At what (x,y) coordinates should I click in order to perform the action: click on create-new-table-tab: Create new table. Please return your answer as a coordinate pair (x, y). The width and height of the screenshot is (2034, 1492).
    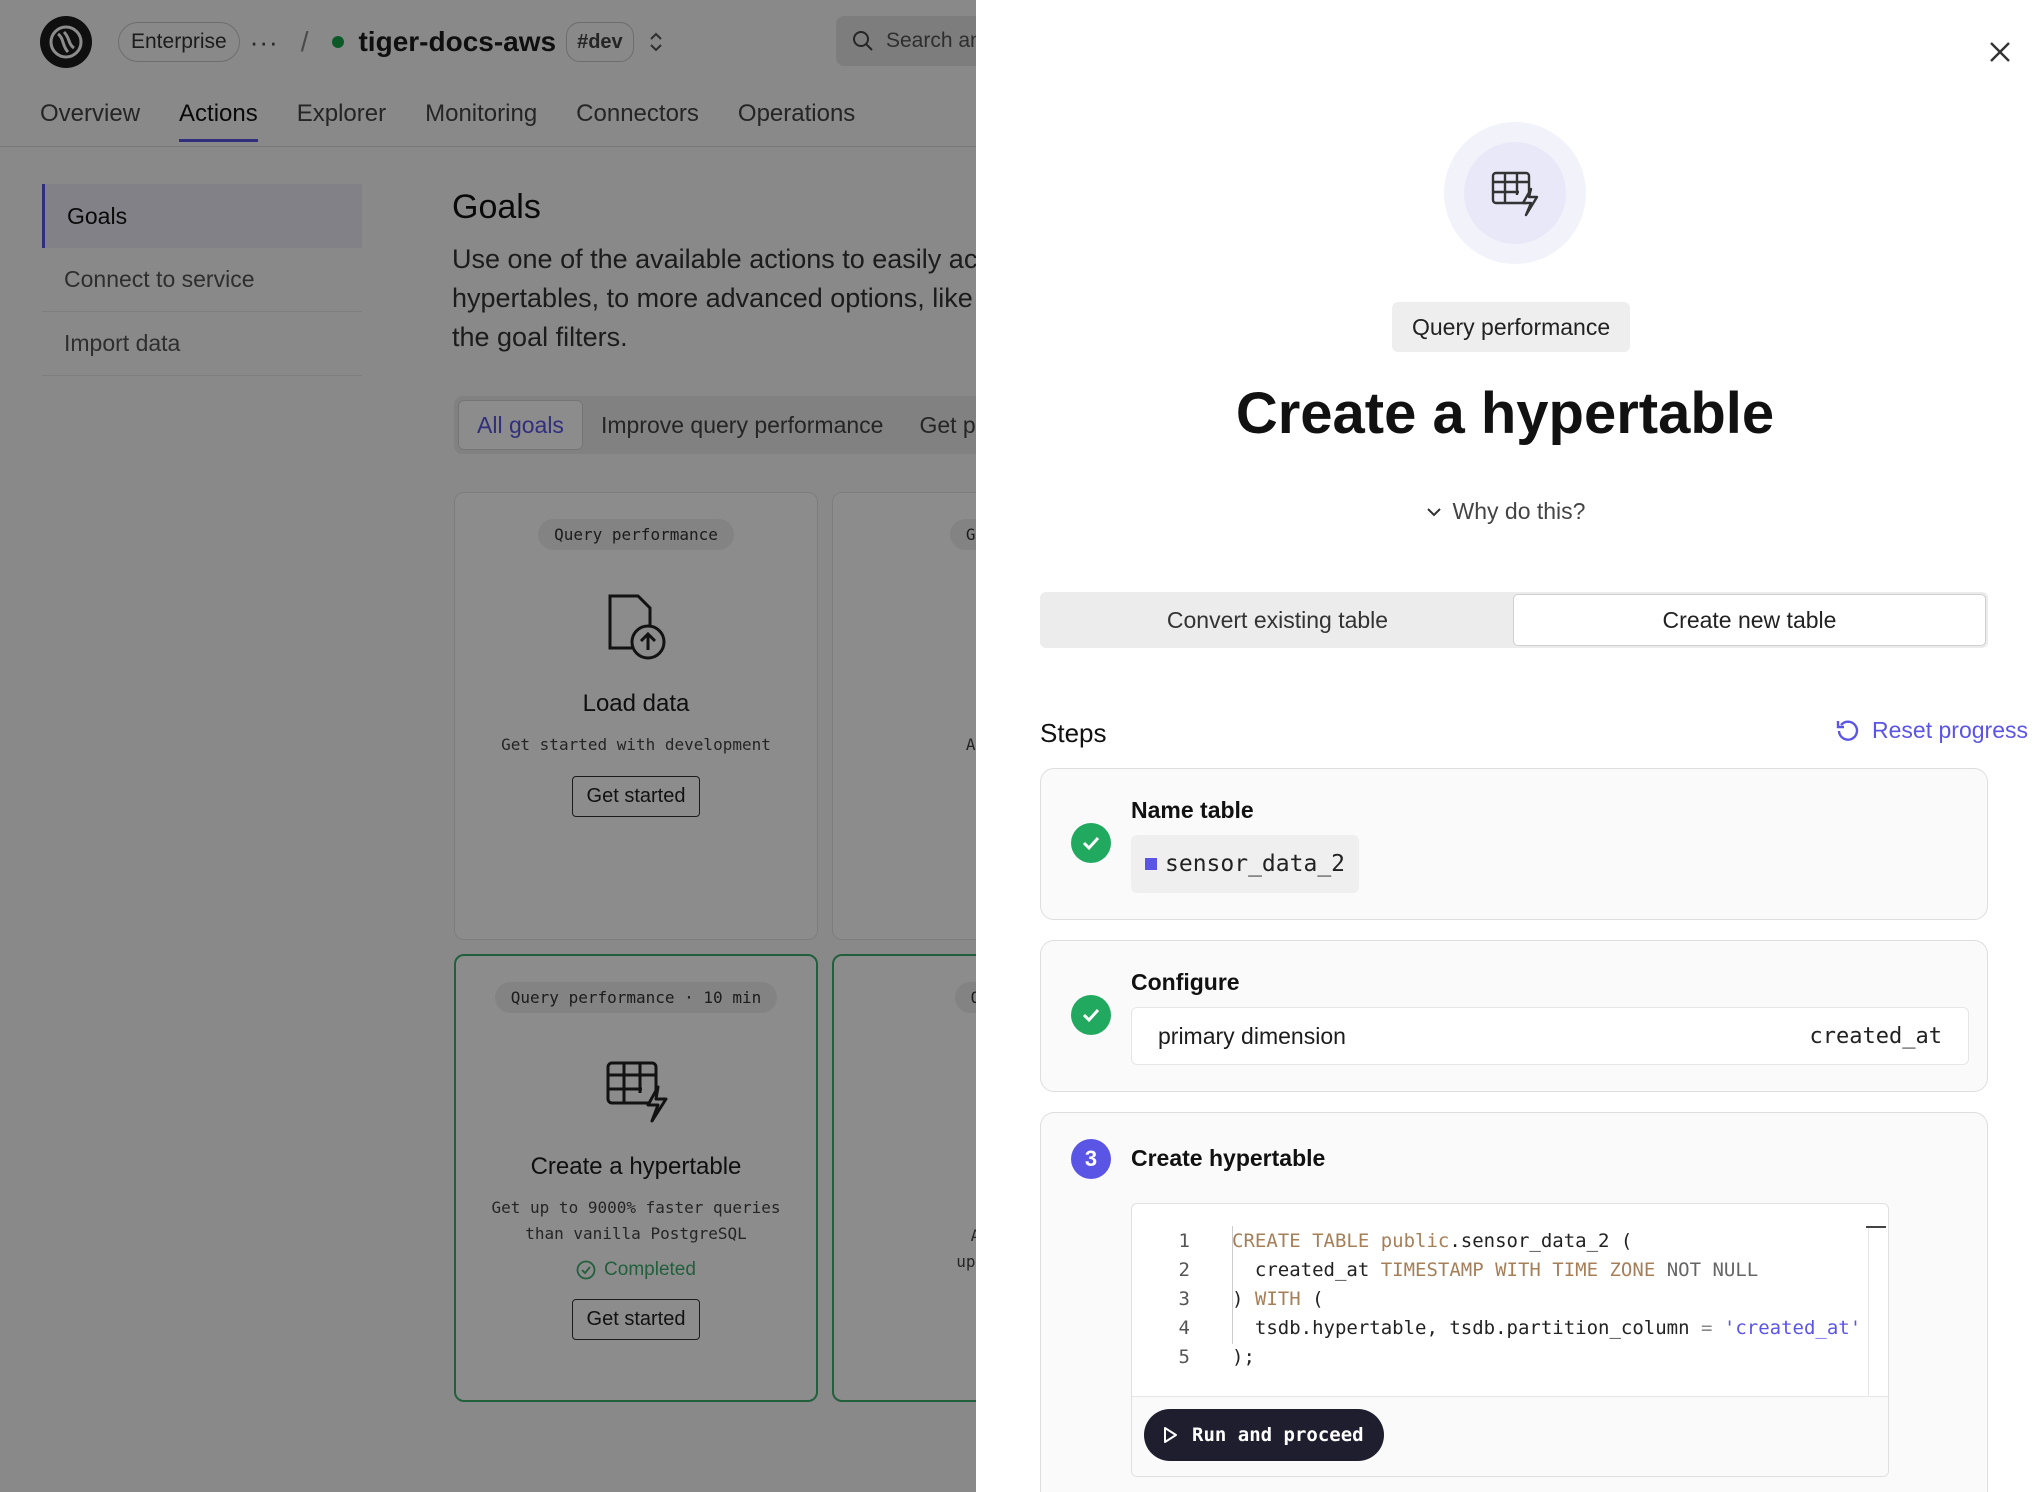
    Looking at the image, I should click on (1749, 620).